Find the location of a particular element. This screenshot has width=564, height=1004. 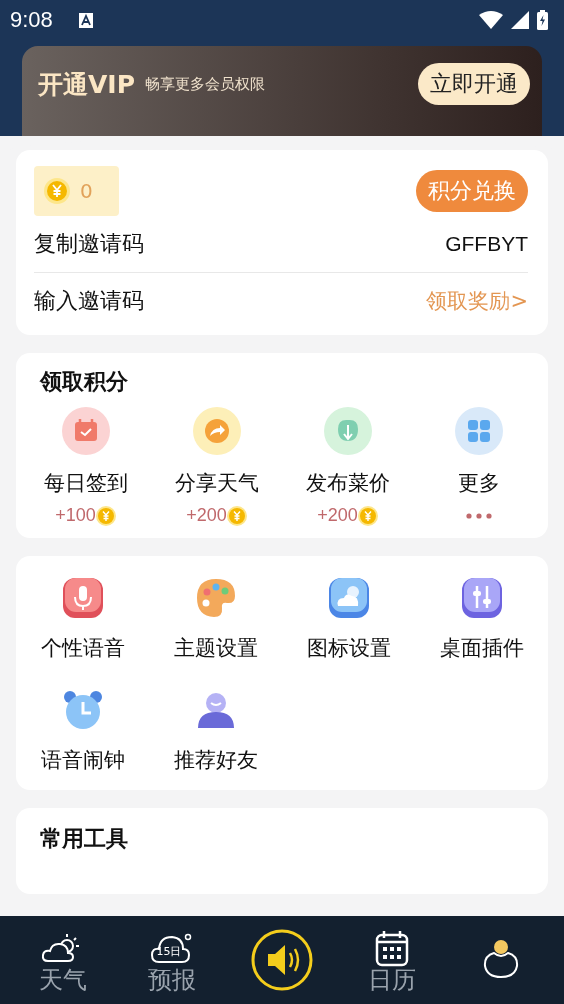

invite-code: GFFBYT is located at coordinates (486, 244).